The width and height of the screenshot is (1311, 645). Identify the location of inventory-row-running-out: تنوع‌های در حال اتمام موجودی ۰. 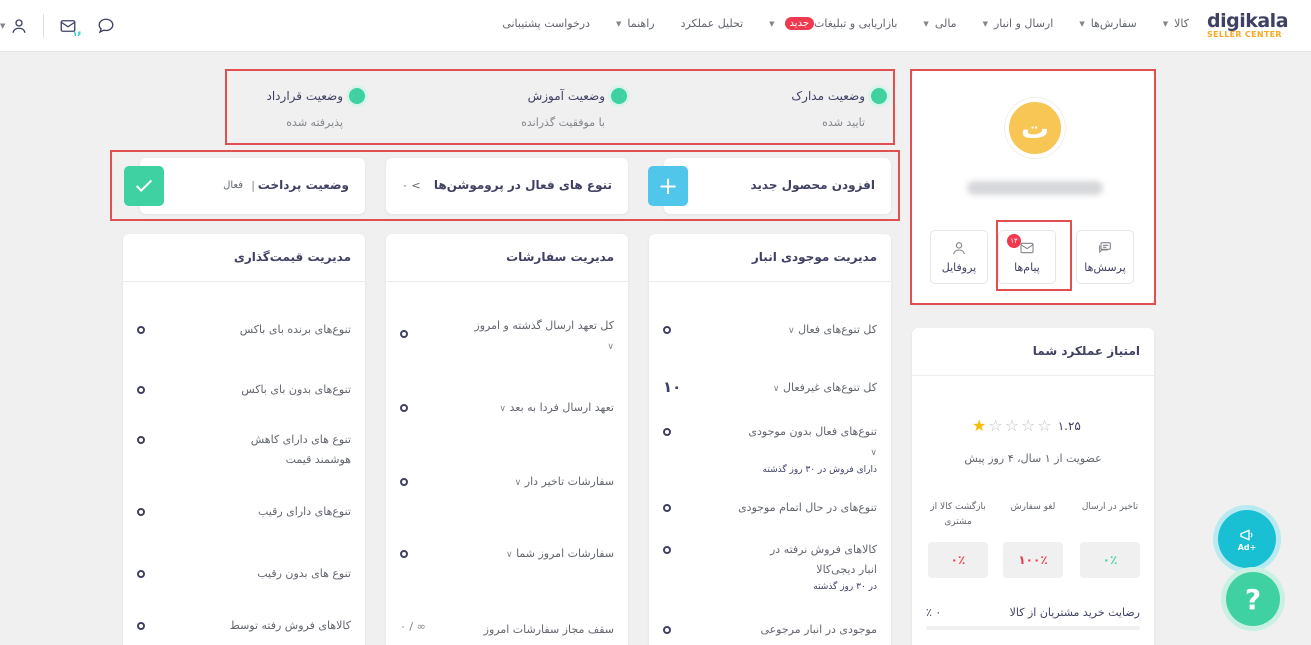
(770, 508).